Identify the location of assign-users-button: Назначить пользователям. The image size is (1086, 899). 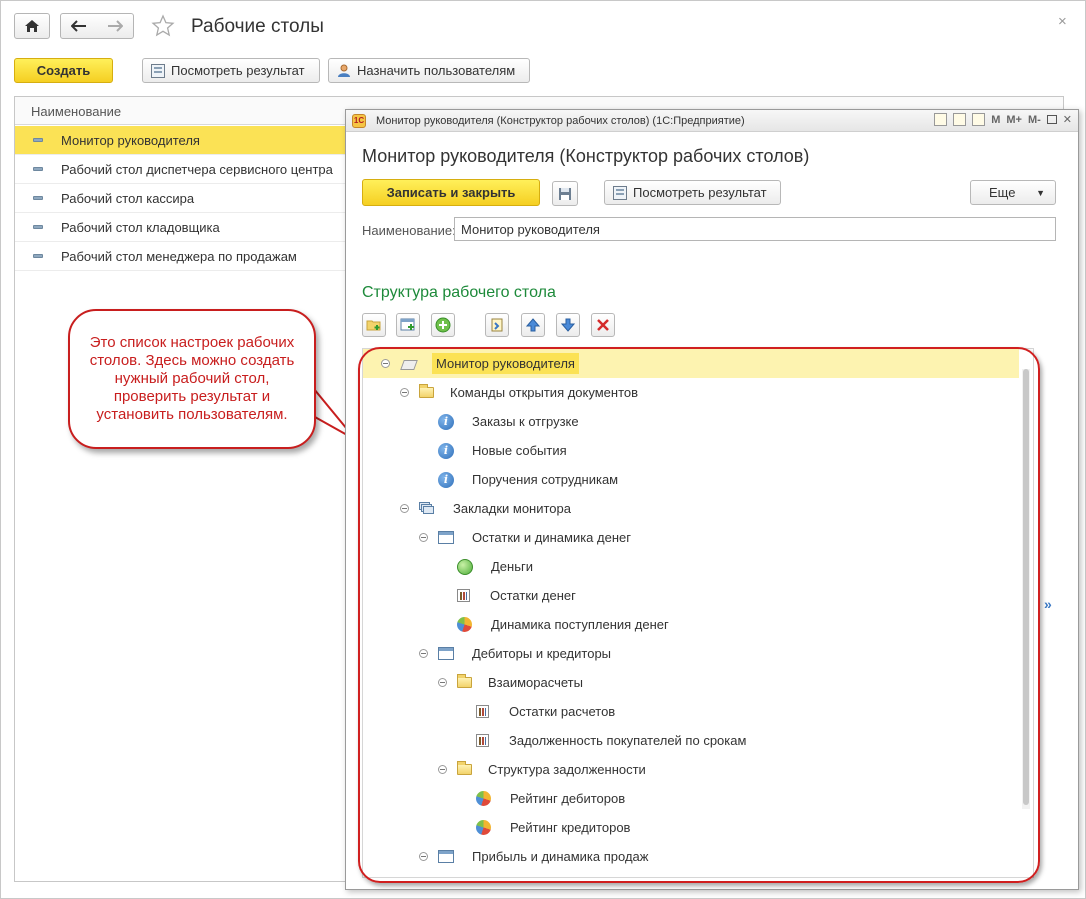
(429, 70).